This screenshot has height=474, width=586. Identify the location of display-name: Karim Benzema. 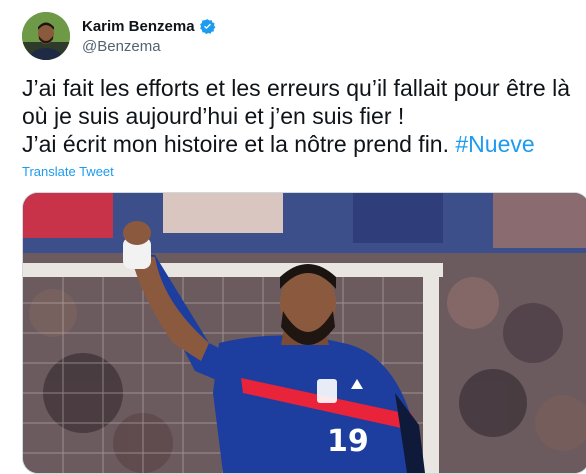
(138, 26).